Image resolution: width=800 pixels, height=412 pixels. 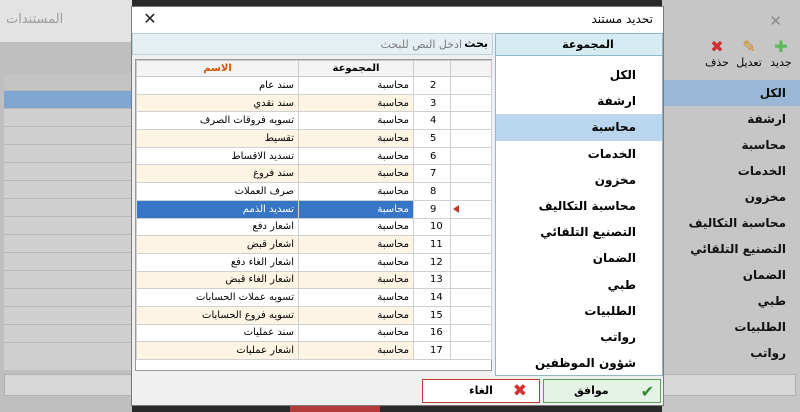 I want to click on cell-name: سند فروع, so click(x=217, y=174).